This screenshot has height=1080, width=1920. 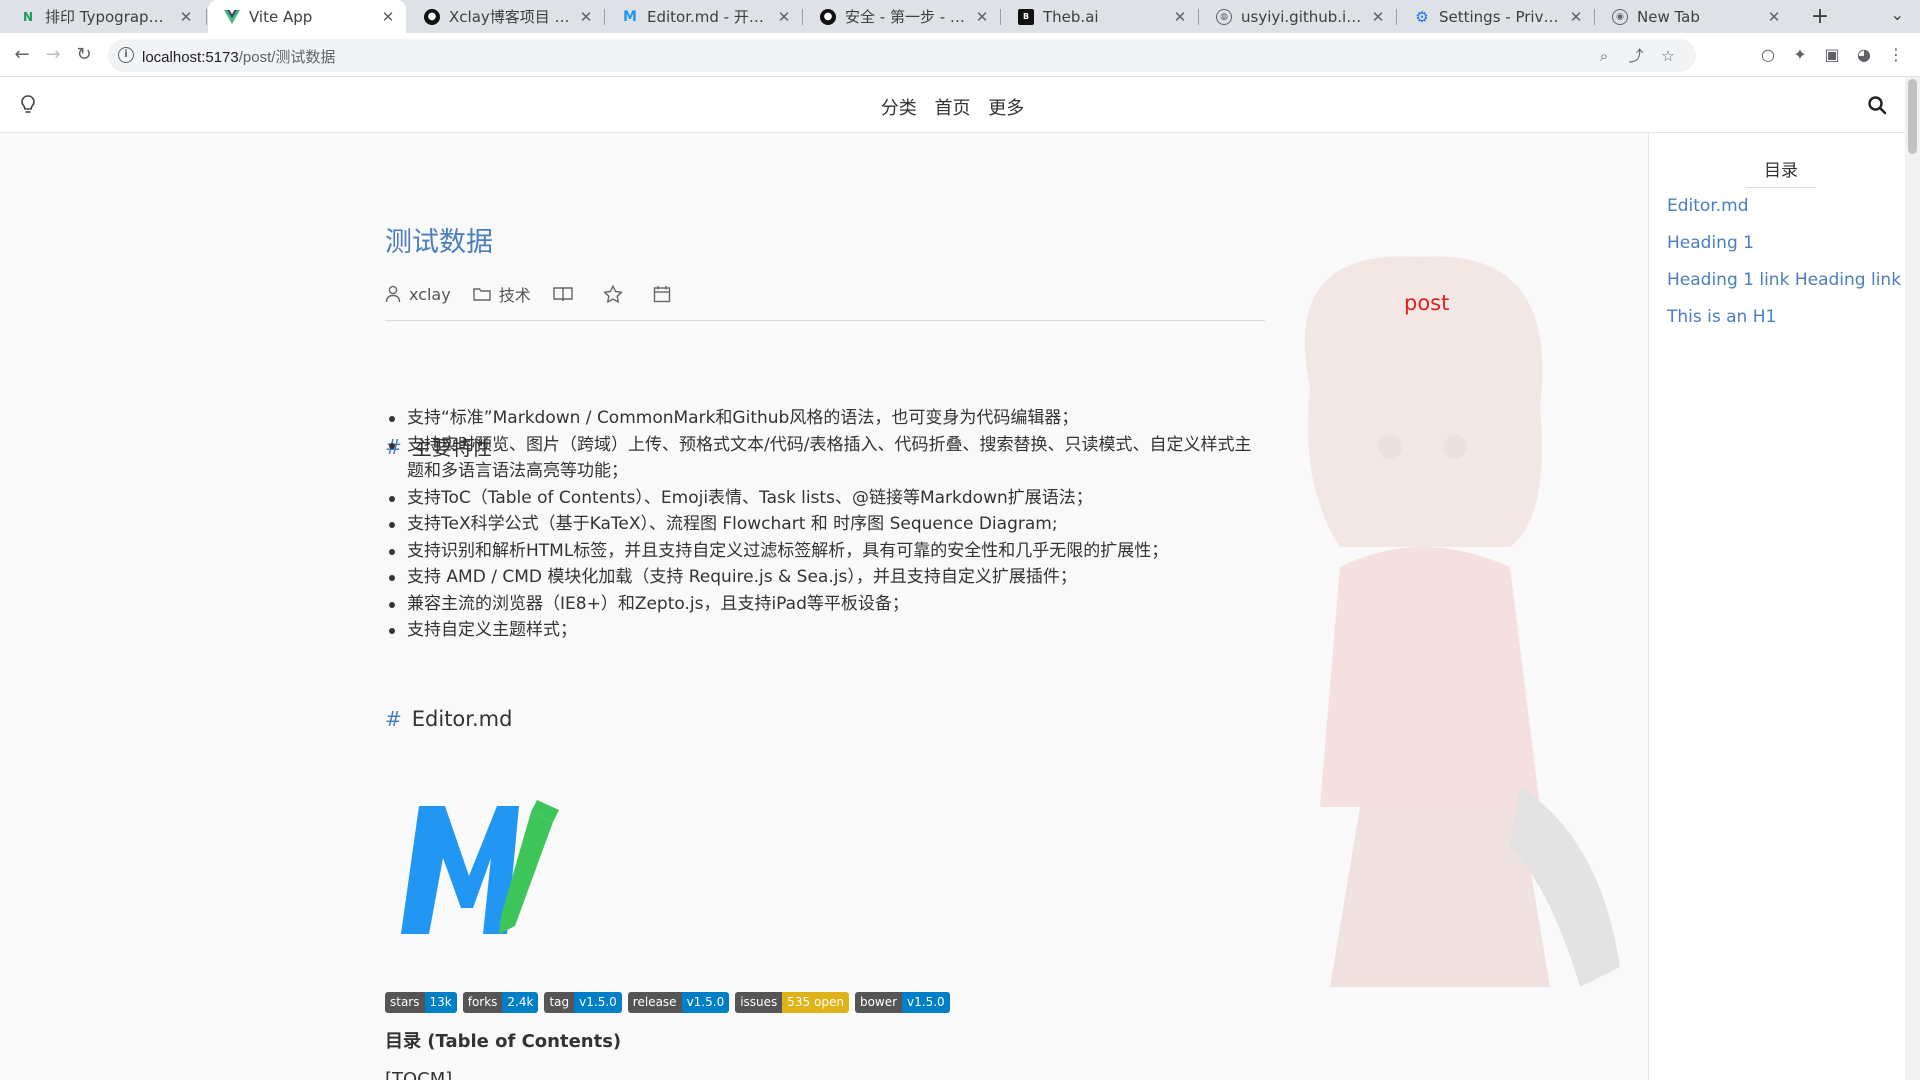 I want to click on background-anime-illustration, so click(x=1462, y=621).